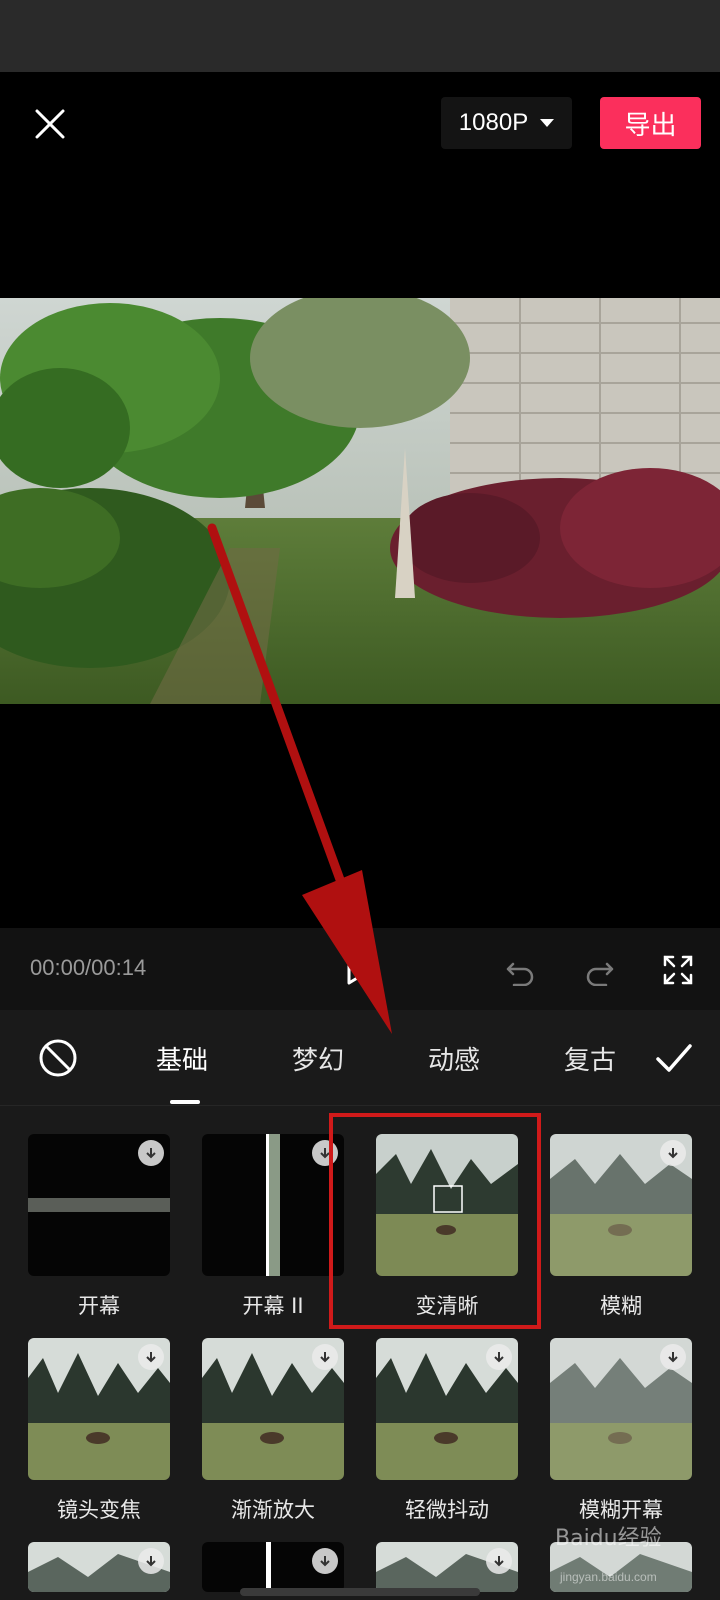 This screenshot has width=720, height=1600. I want to click on effect-label: 开幕, so click(99, 1306).